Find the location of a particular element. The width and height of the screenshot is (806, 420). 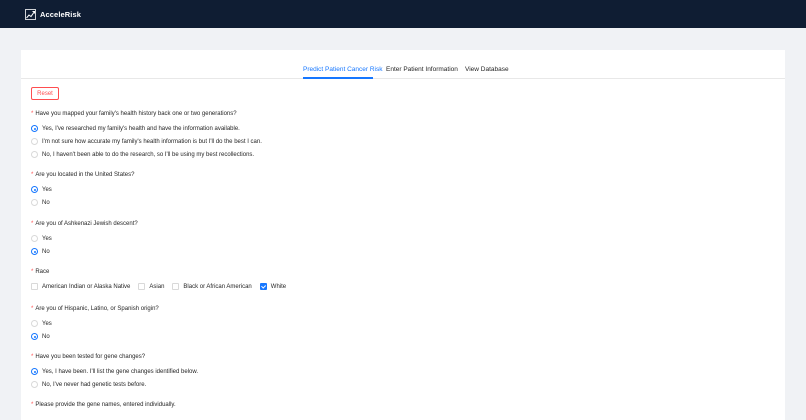

option-label: White is located at coordinates (278, 286).